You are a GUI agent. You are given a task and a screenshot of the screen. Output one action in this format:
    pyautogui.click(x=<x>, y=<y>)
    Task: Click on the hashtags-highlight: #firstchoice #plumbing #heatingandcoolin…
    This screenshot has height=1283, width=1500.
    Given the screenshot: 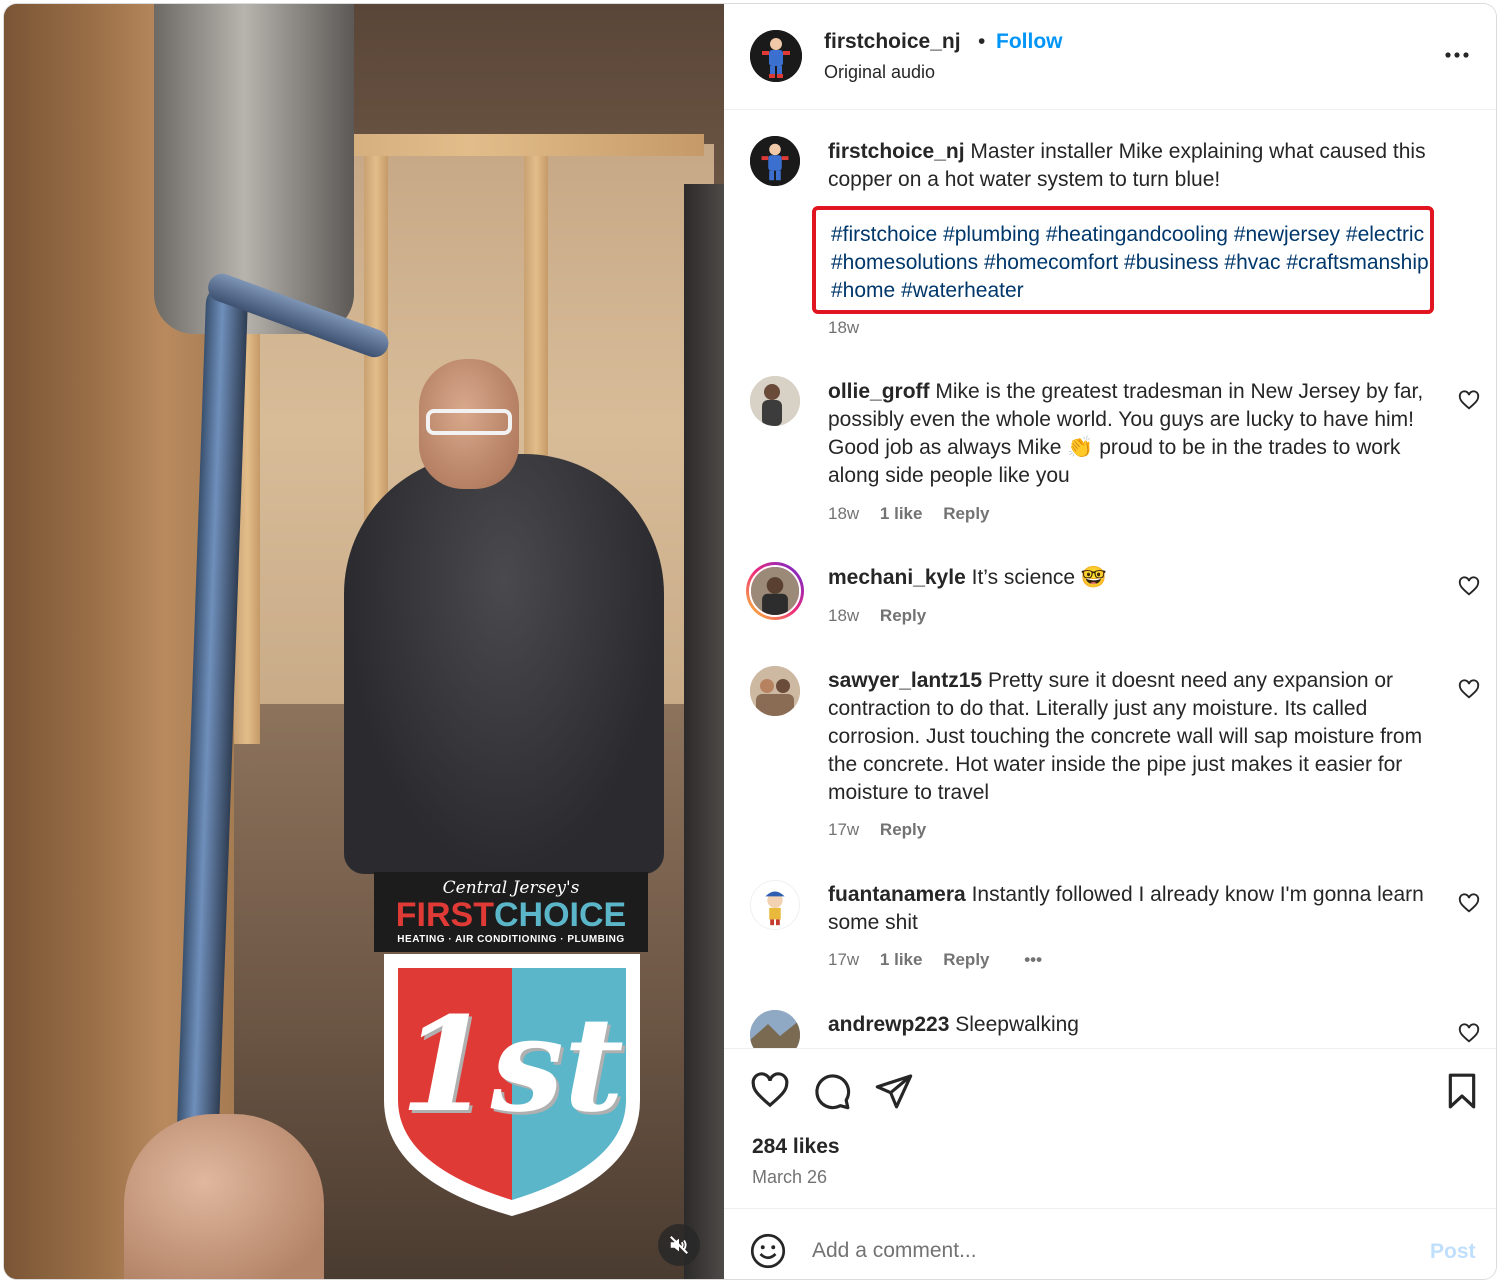 What is the action you would take?
    pyautogui.click(x=1123, y=260)
    